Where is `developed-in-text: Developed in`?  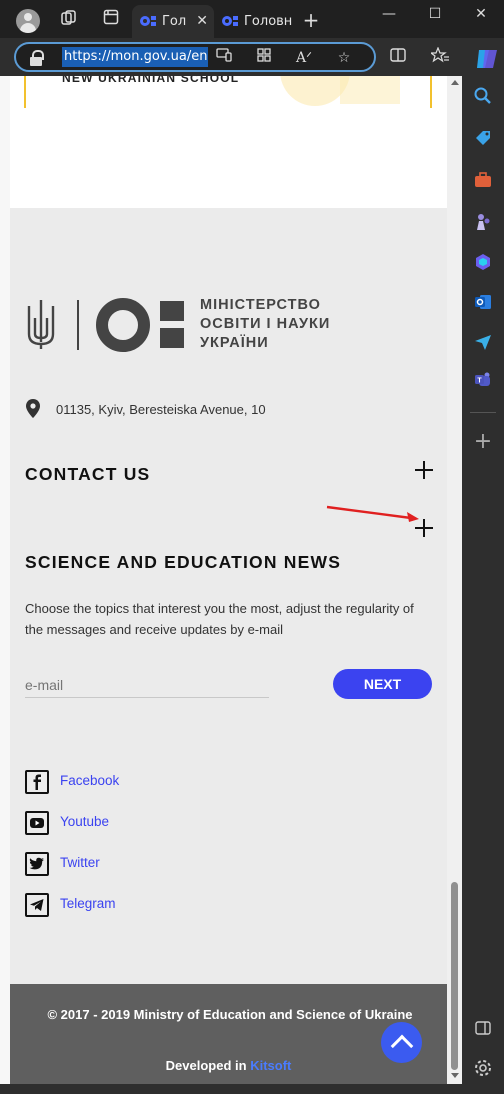
developed-in-text: Developed in is located at coordinates (206, 1065).